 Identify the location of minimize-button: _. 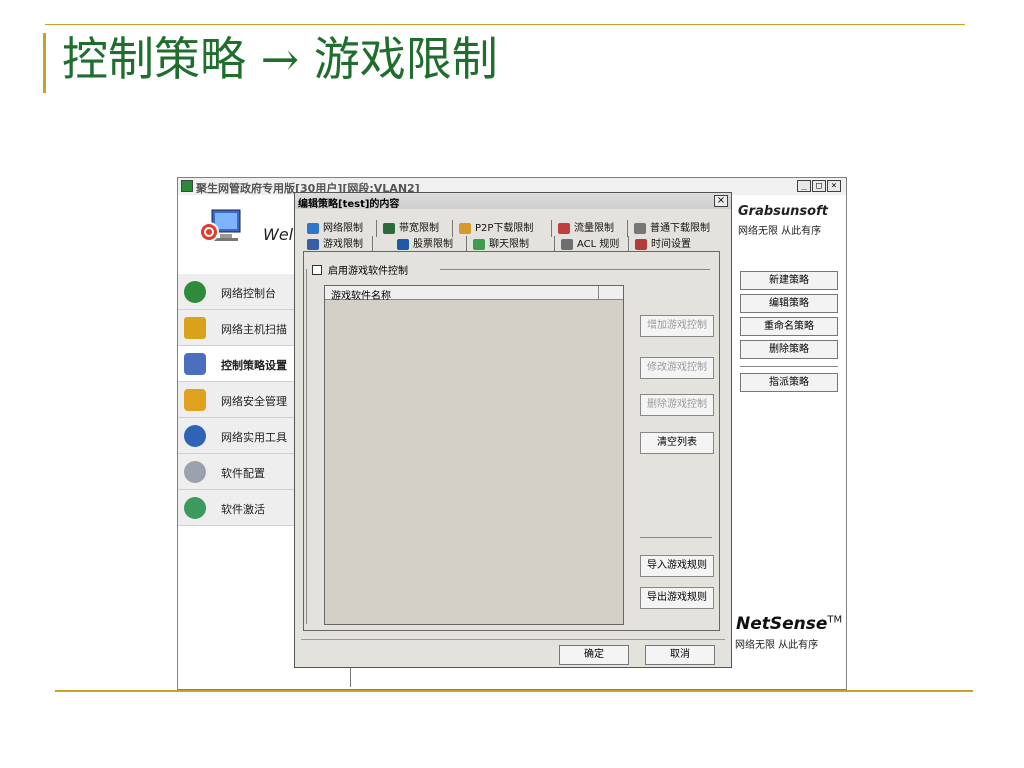
(804, 186).